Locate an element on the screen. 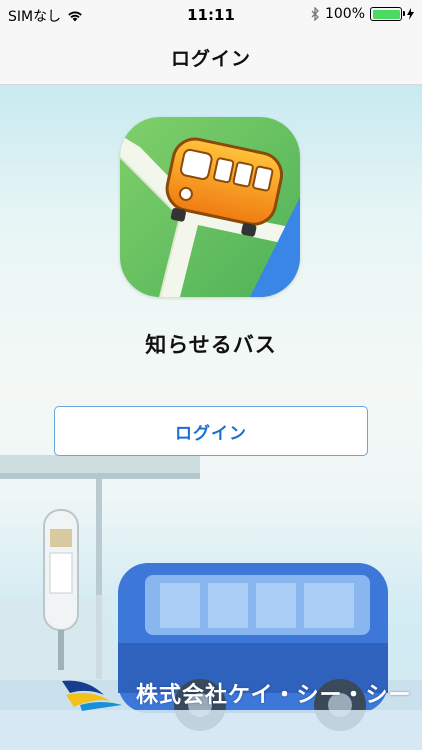  status-right: 100% is located at coordinates (362, 14).